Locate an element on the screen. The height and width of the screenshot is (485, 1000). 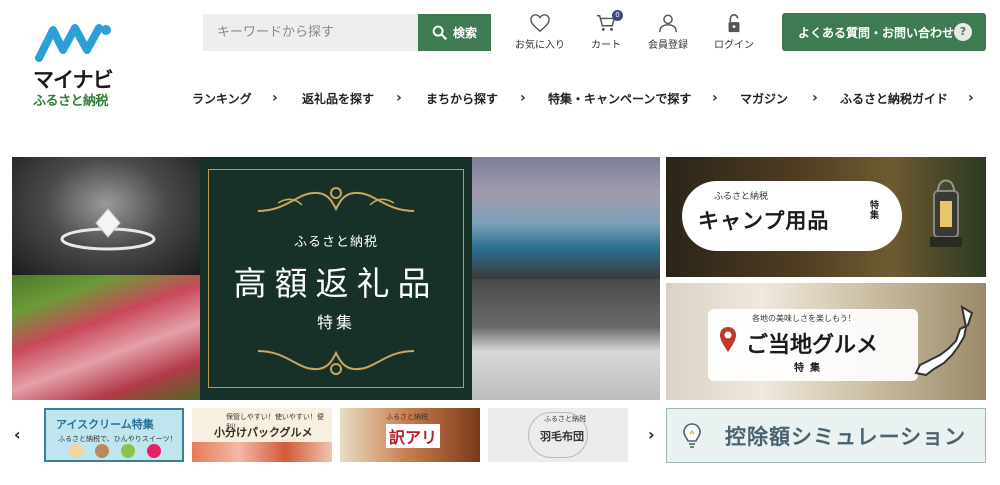
search-bar: 検索 is located at coordinates (347, 32).